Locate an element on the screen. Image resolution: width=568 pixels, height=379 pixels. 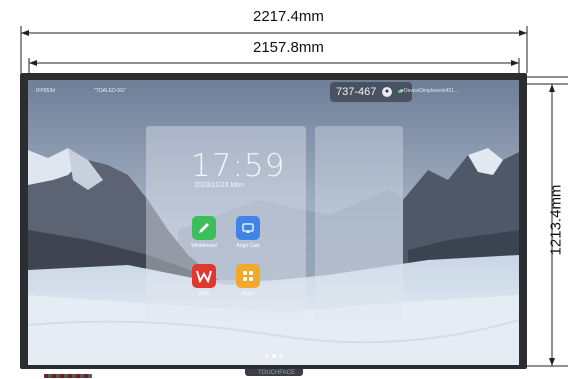
app-label: Whiteboard is located at coordinates (204, 246).